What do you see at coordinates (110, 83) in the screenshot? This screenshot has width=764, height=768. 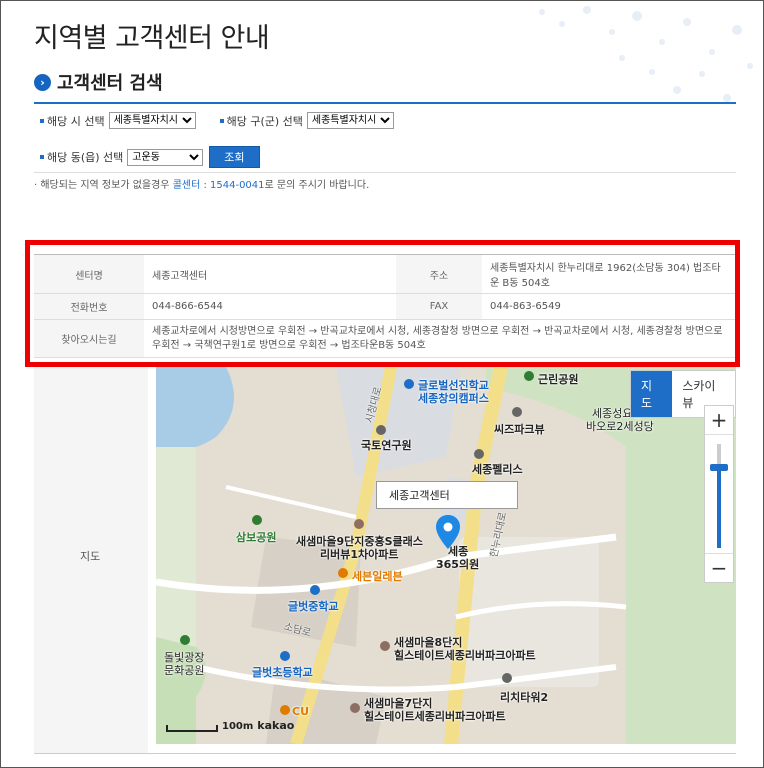 I see `section-title-label: 고객센터 검색` at bounding box center [110, 83].